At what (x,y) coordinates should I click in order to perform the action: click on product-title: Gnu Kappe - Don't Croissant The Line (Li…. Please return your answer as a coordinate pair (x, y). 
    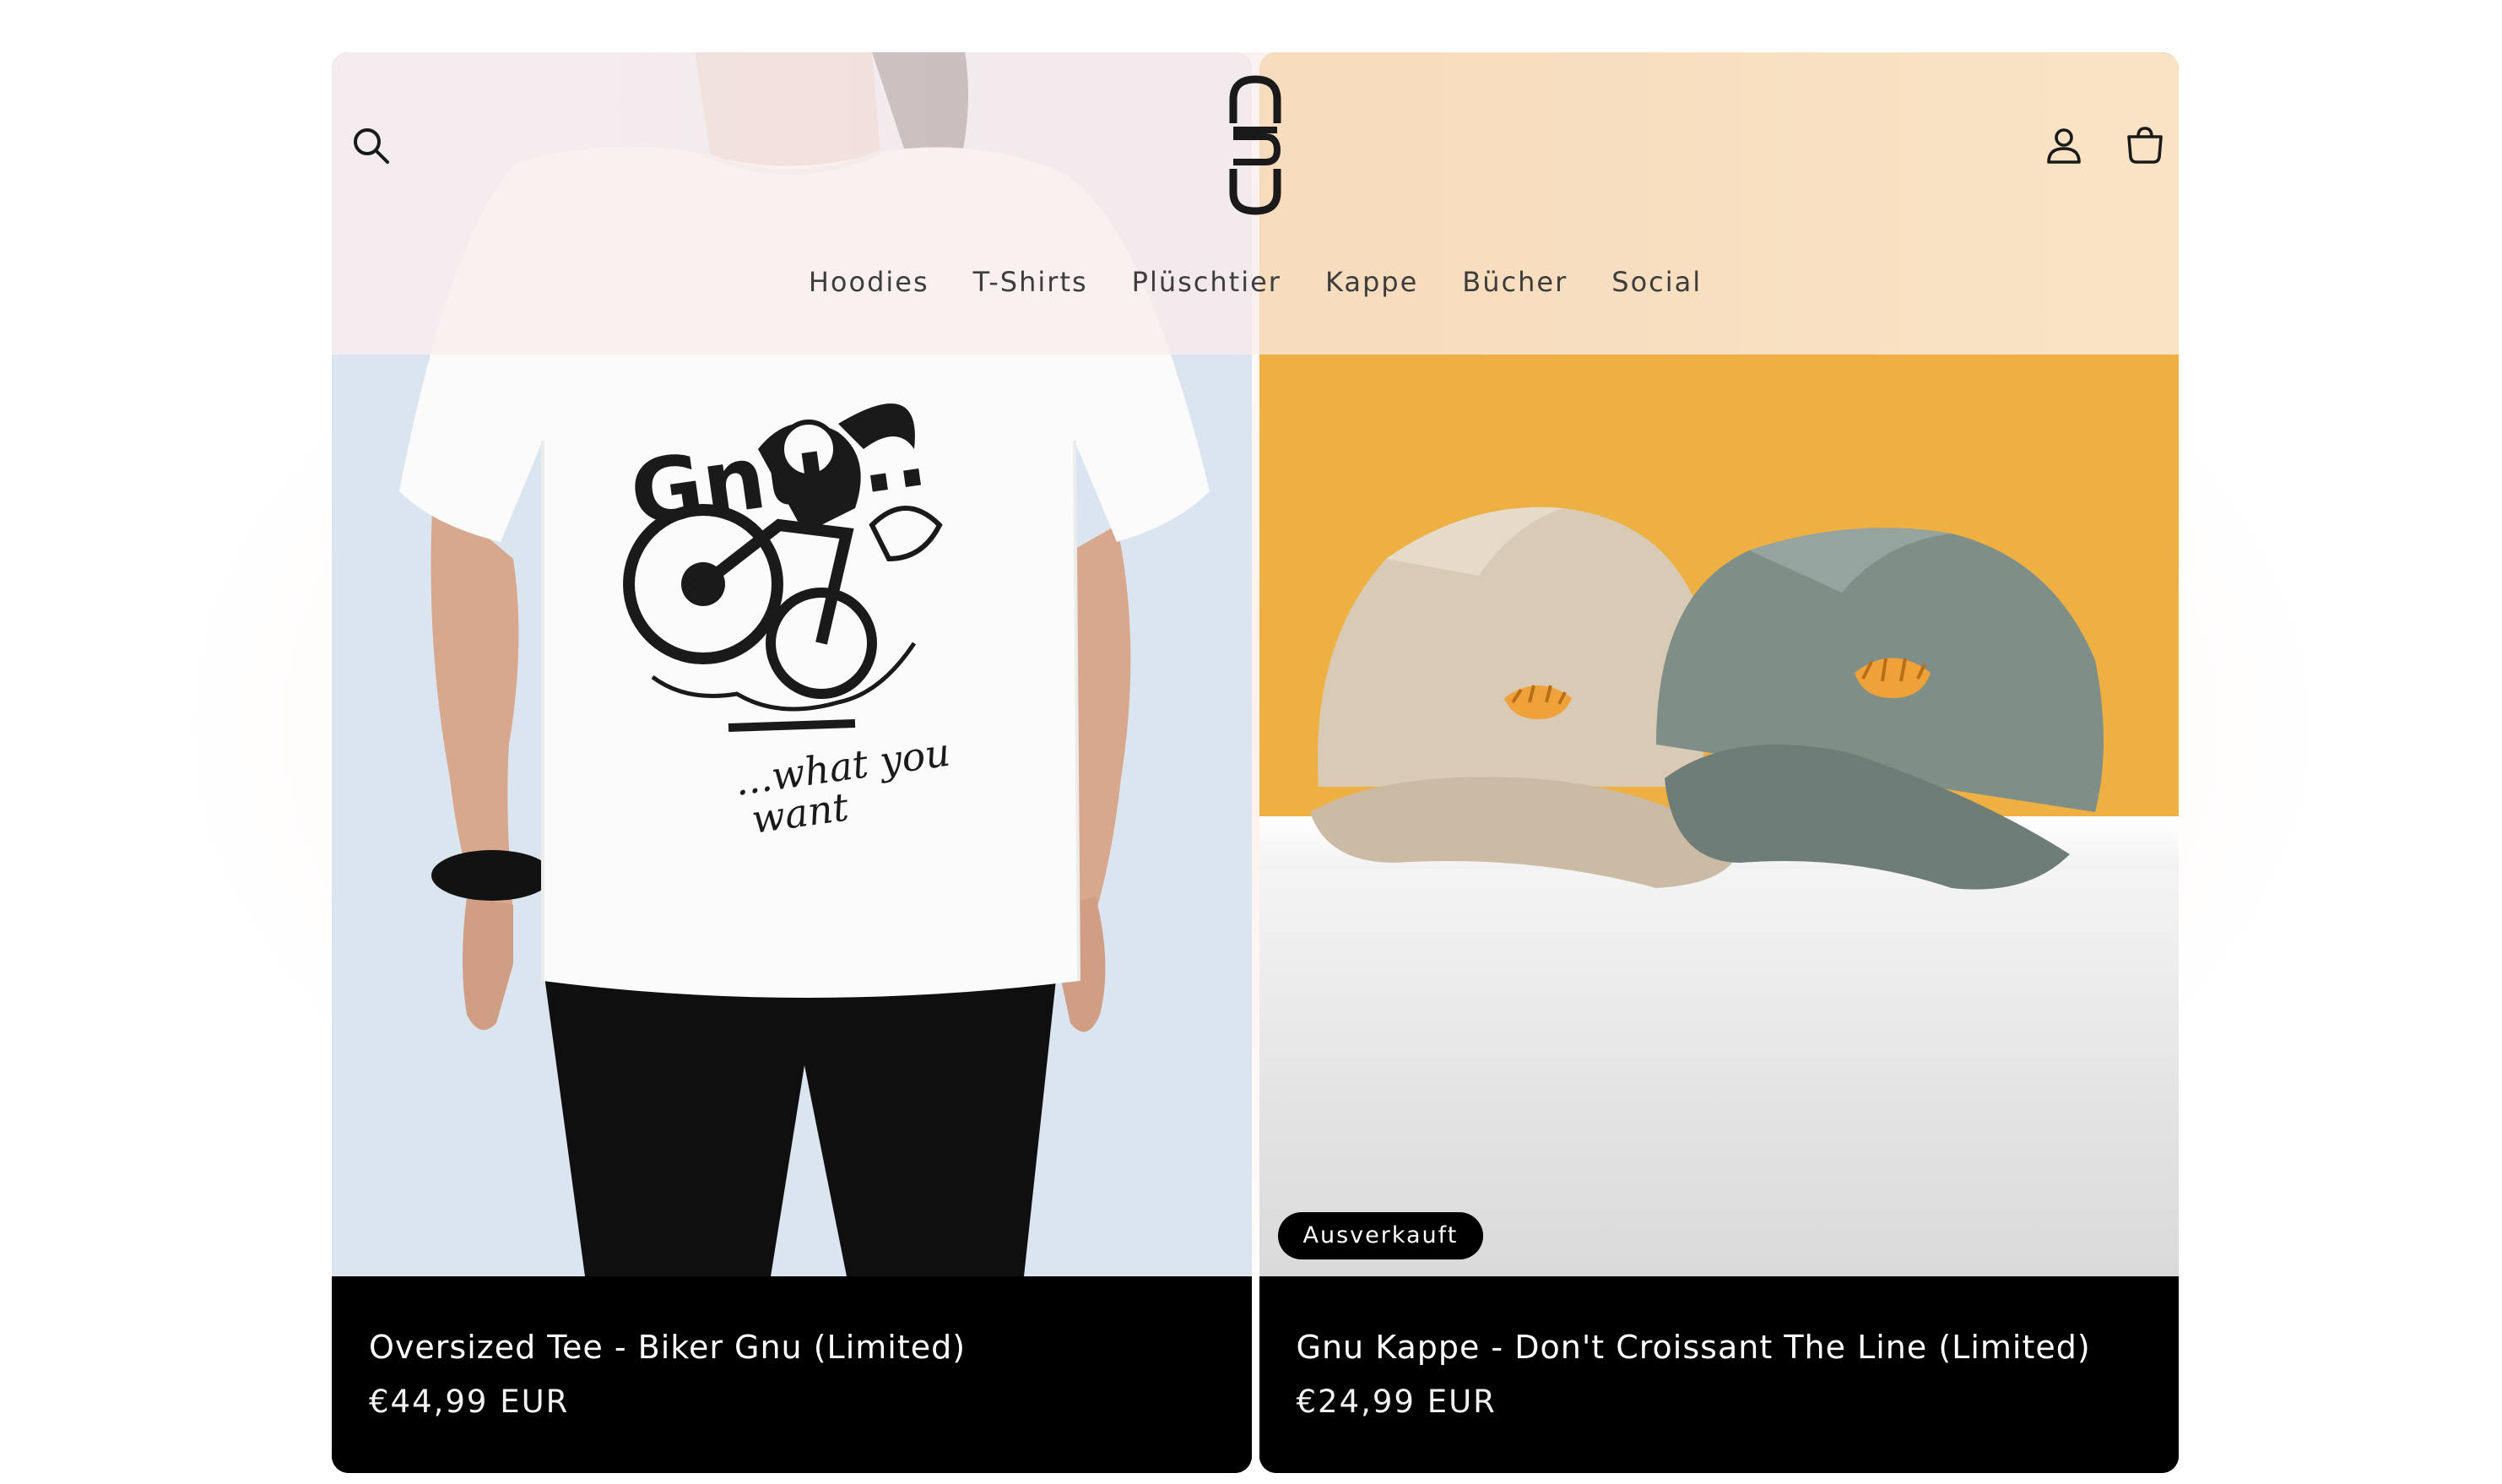
    Looking at the image, I should click on (1719, 1347).